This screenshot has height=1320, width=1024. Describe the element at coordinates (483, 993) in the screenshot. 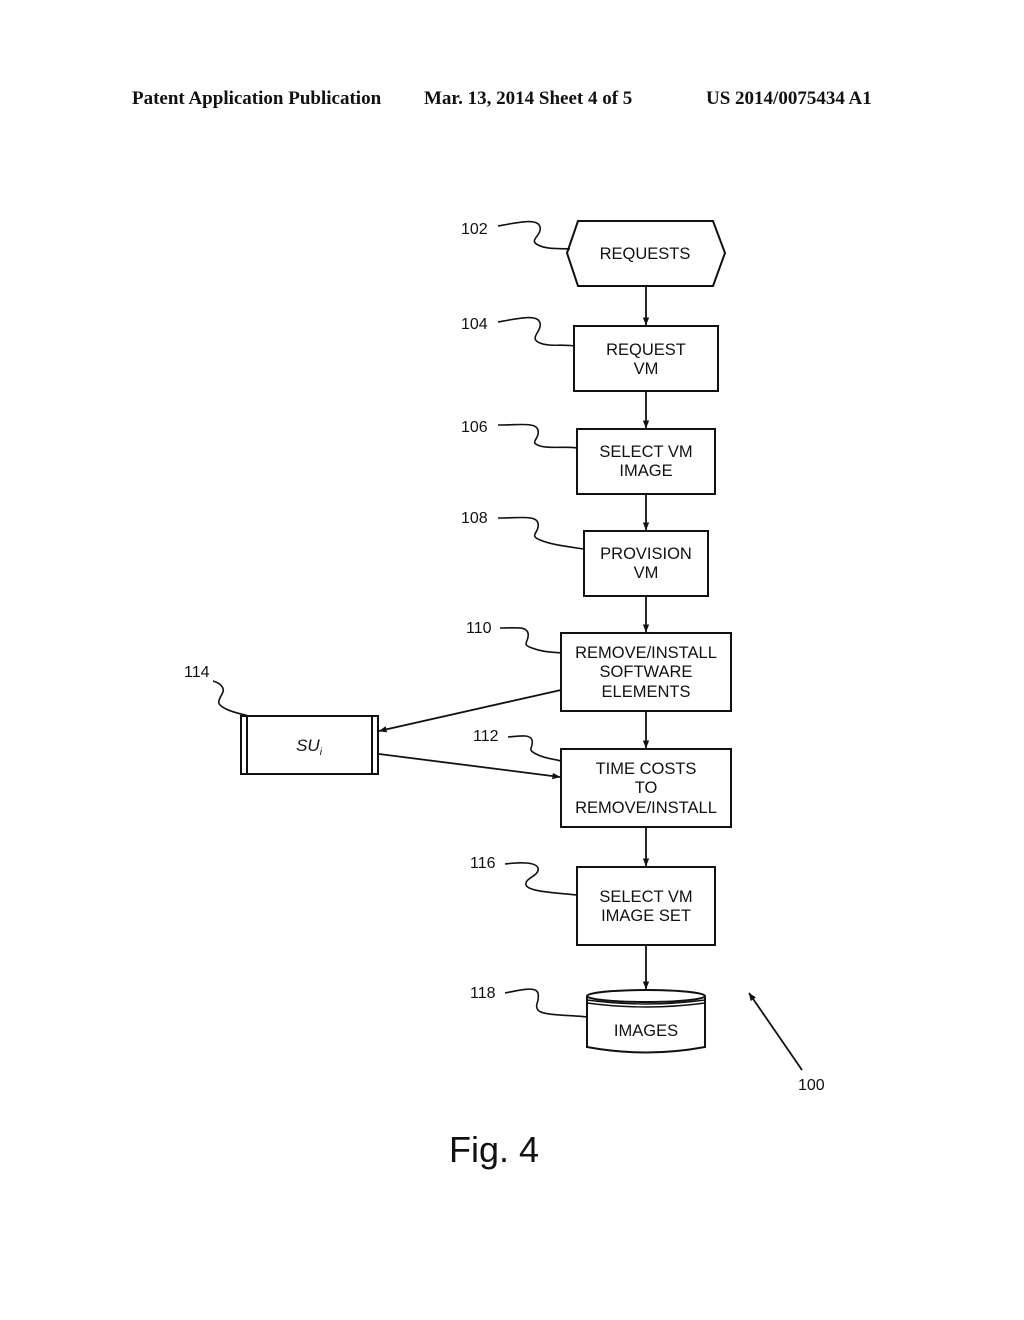

I see `ref-numeral-118: 118` at that location.